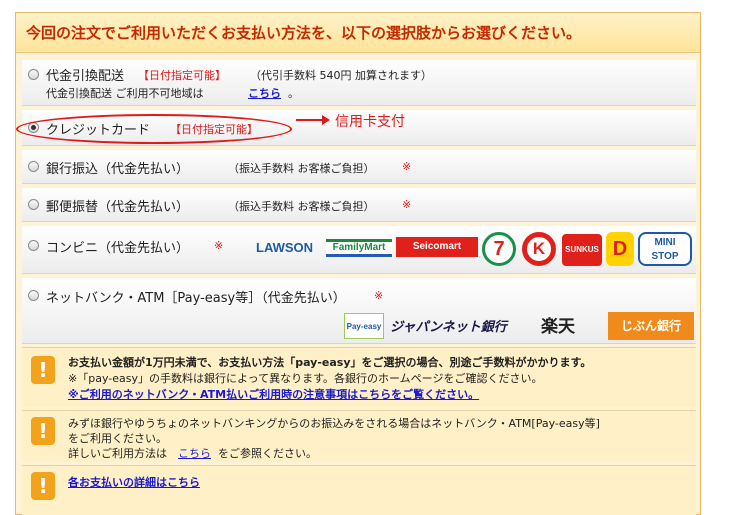 This screenshot has width=731, height=515. I want to click on option-row-postal: 郵便振替（代金先払い） （振込手数料 お客様ご負担） ※, so click(359, 205).